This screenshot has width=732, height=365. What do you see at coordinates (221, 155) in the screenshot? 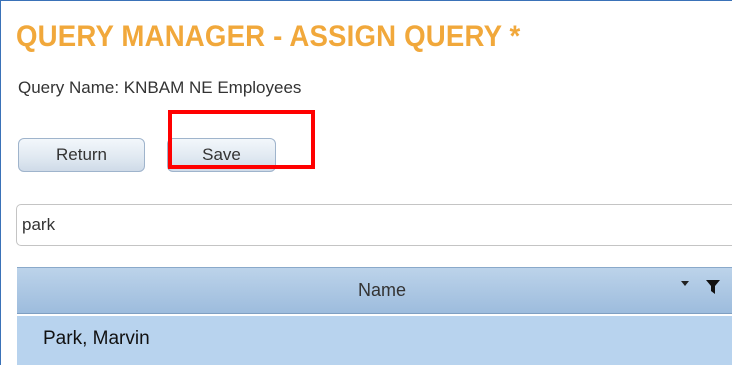
I see `save-button: Save` at bounding box center [221, 155].